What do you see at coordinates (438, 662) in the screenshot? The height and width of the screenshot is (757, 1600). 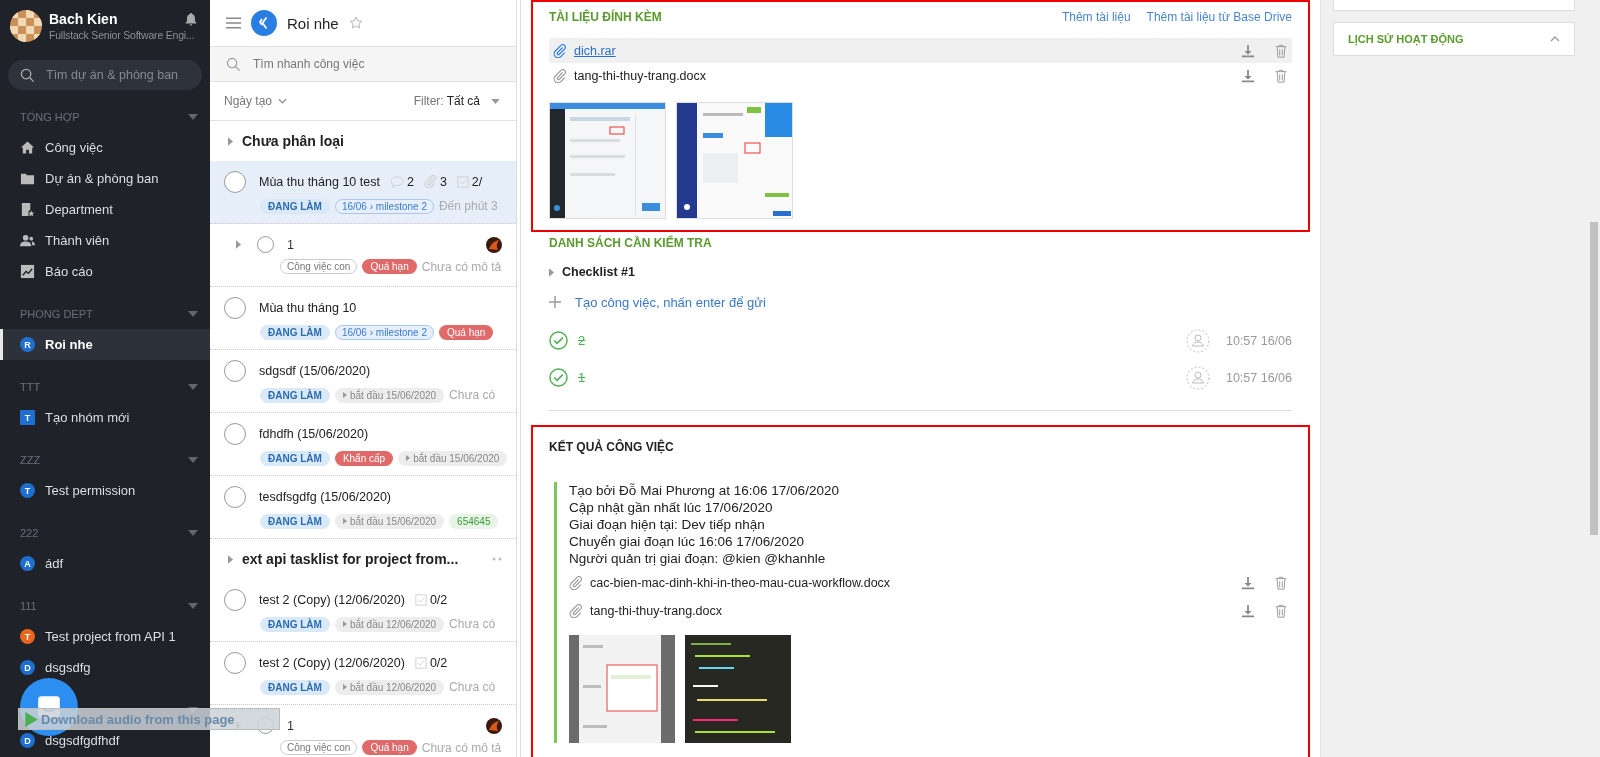 I see `count-text: 0/2` at bounding box center [438, 662].